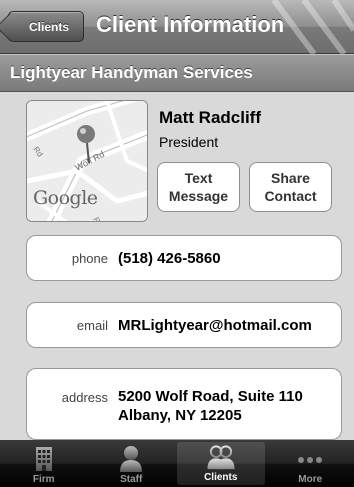 The height and width of the screenshot is (487, 354). I want to click on contact-name: Matt Radcliff, so click(210, 117).